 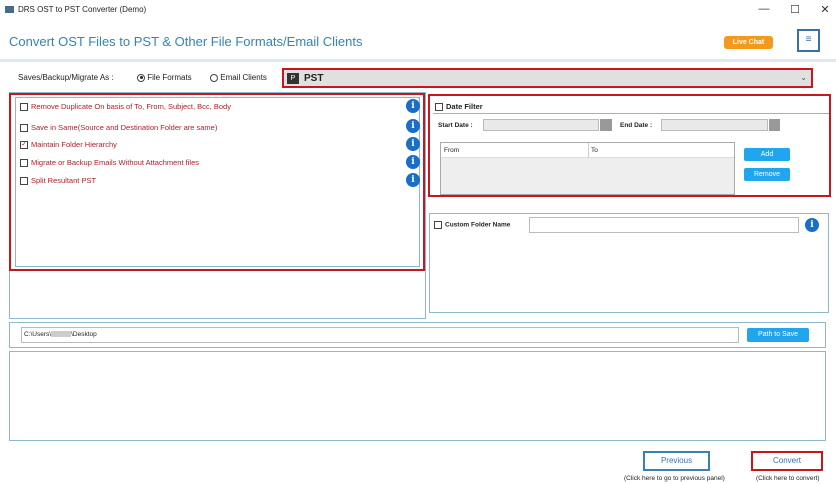 I want to click on date-filter-toggle: Date Filter, so click(x=459, y=107).